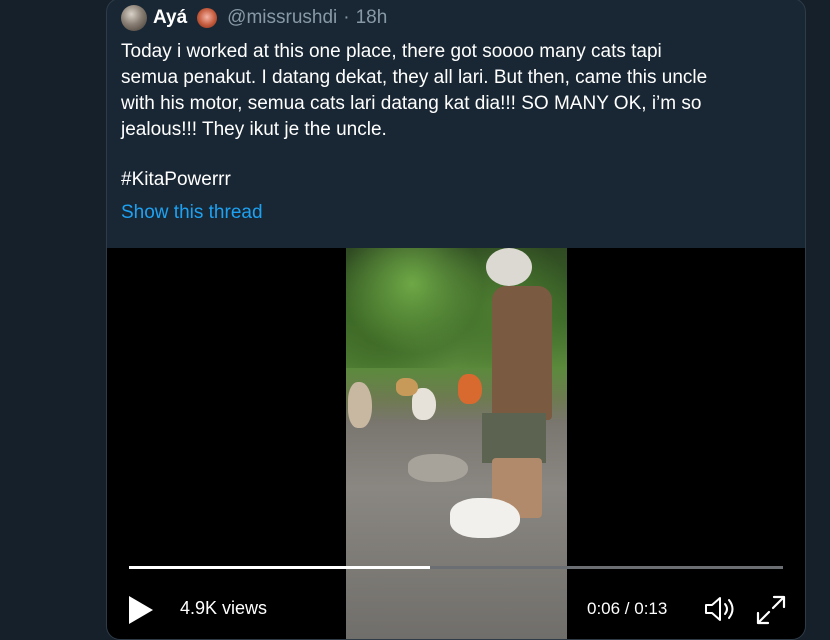 The image size is (830, 640). I want to click on monkey-emoji-icon, so click(207, 18).